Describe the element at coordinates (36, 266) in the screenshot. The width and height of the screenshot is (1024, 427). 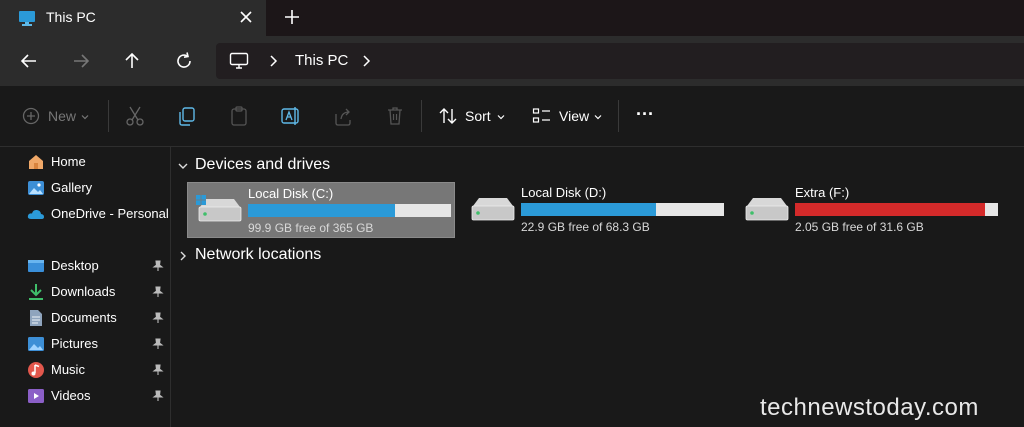
I see `desktop-folder-icon` at that location.